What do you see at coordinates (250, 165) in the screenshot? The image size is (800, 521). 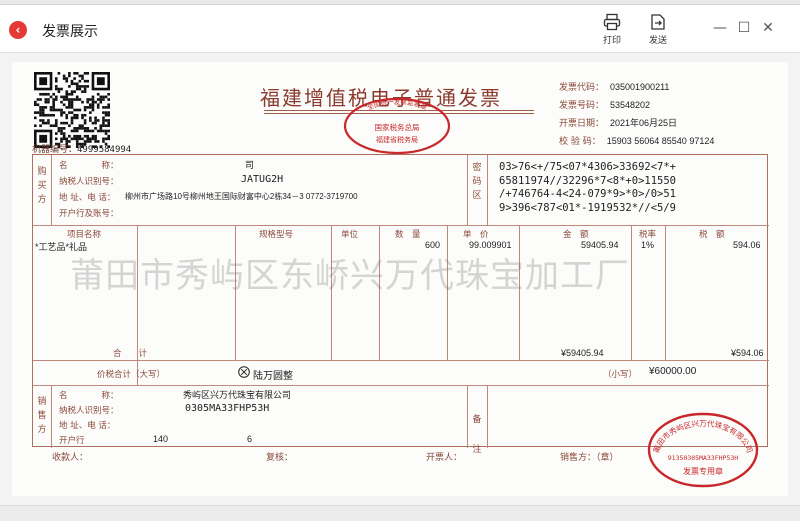 I see `buyer-name: 司` at bounding box center [250, 165].